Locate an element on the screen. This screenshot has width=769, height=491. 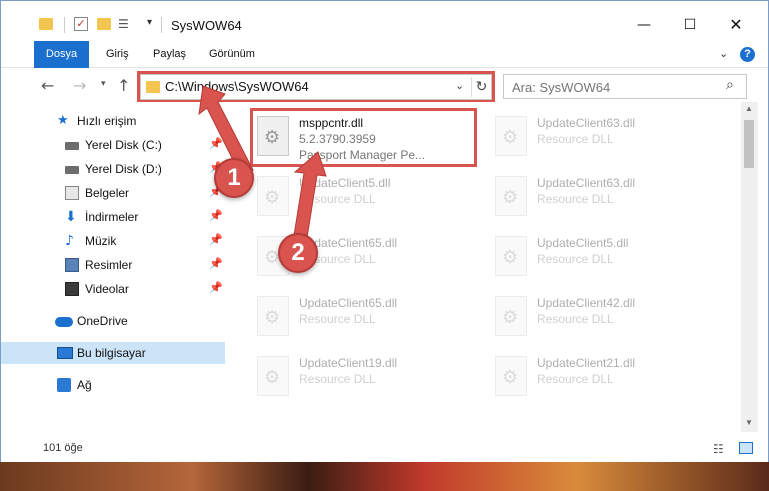
music-note-icon: ♪ is located at coordinates (69, 241).